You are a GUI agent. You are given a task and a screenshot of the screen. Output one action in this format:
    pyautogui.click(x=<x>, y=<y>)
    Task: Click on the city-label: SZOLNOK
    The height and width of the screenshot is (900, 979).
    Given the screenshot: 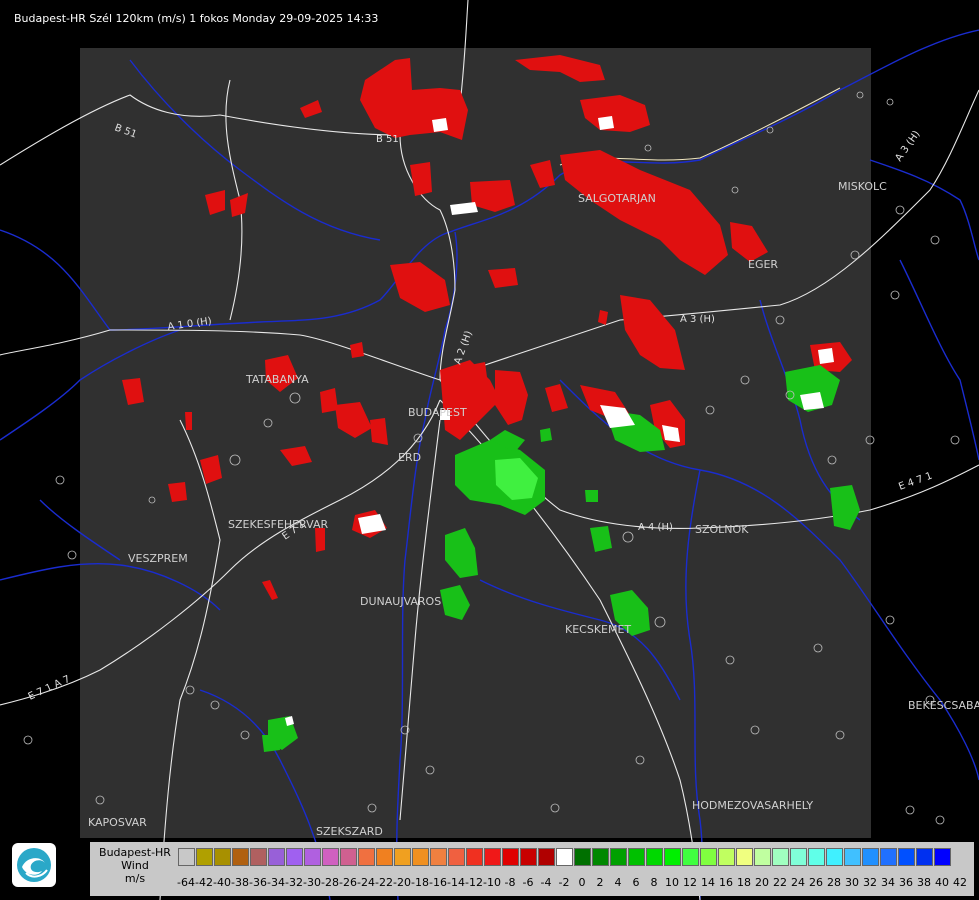 What is the action you would take?
    pyautogui.click(x=722, y=529)
    